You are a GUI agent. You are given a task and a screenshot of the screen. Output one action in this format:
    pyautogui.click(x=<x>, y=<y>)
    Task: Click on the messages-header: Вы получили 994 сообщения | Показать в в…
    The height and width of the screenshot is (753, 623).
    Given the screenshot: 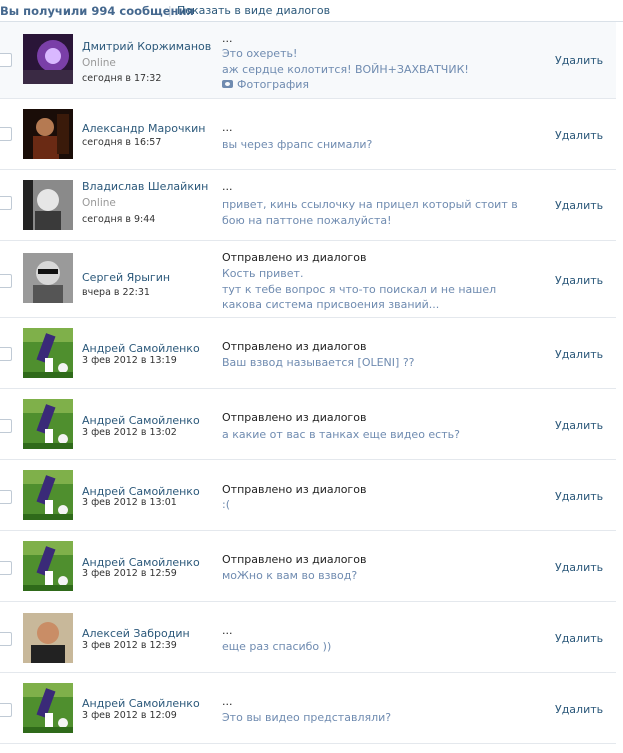 What is the action you would take?
    pyautogui.click(x=311, y=11)
    